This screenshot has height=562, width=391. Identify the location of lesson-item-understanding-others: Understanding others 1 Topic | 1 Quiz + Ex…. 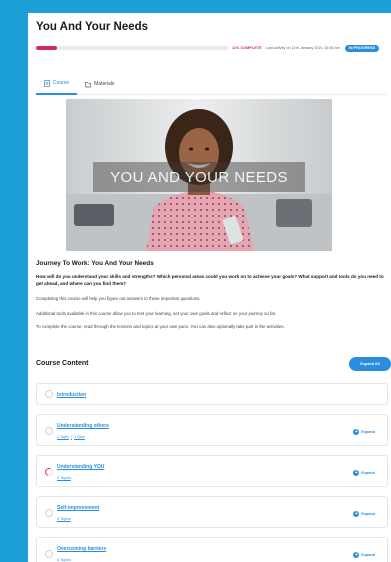
(212, 430).